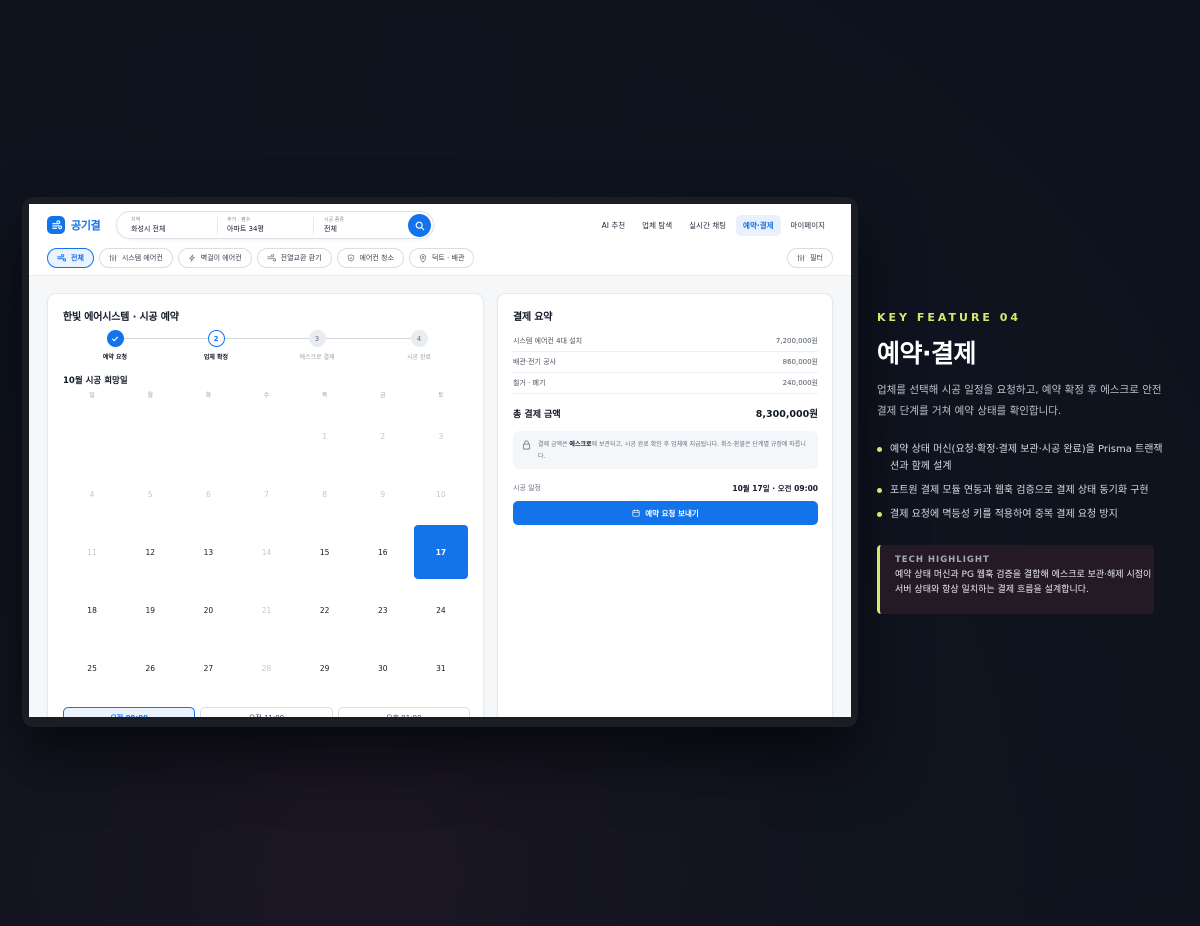 The height and width of the screenshot is (926, 1200). What do you see at coordinates (548, 341) in the screenshot?
I see `item-label: 시스템 에어컨 4대 설치` at bounding box center [548, 341].